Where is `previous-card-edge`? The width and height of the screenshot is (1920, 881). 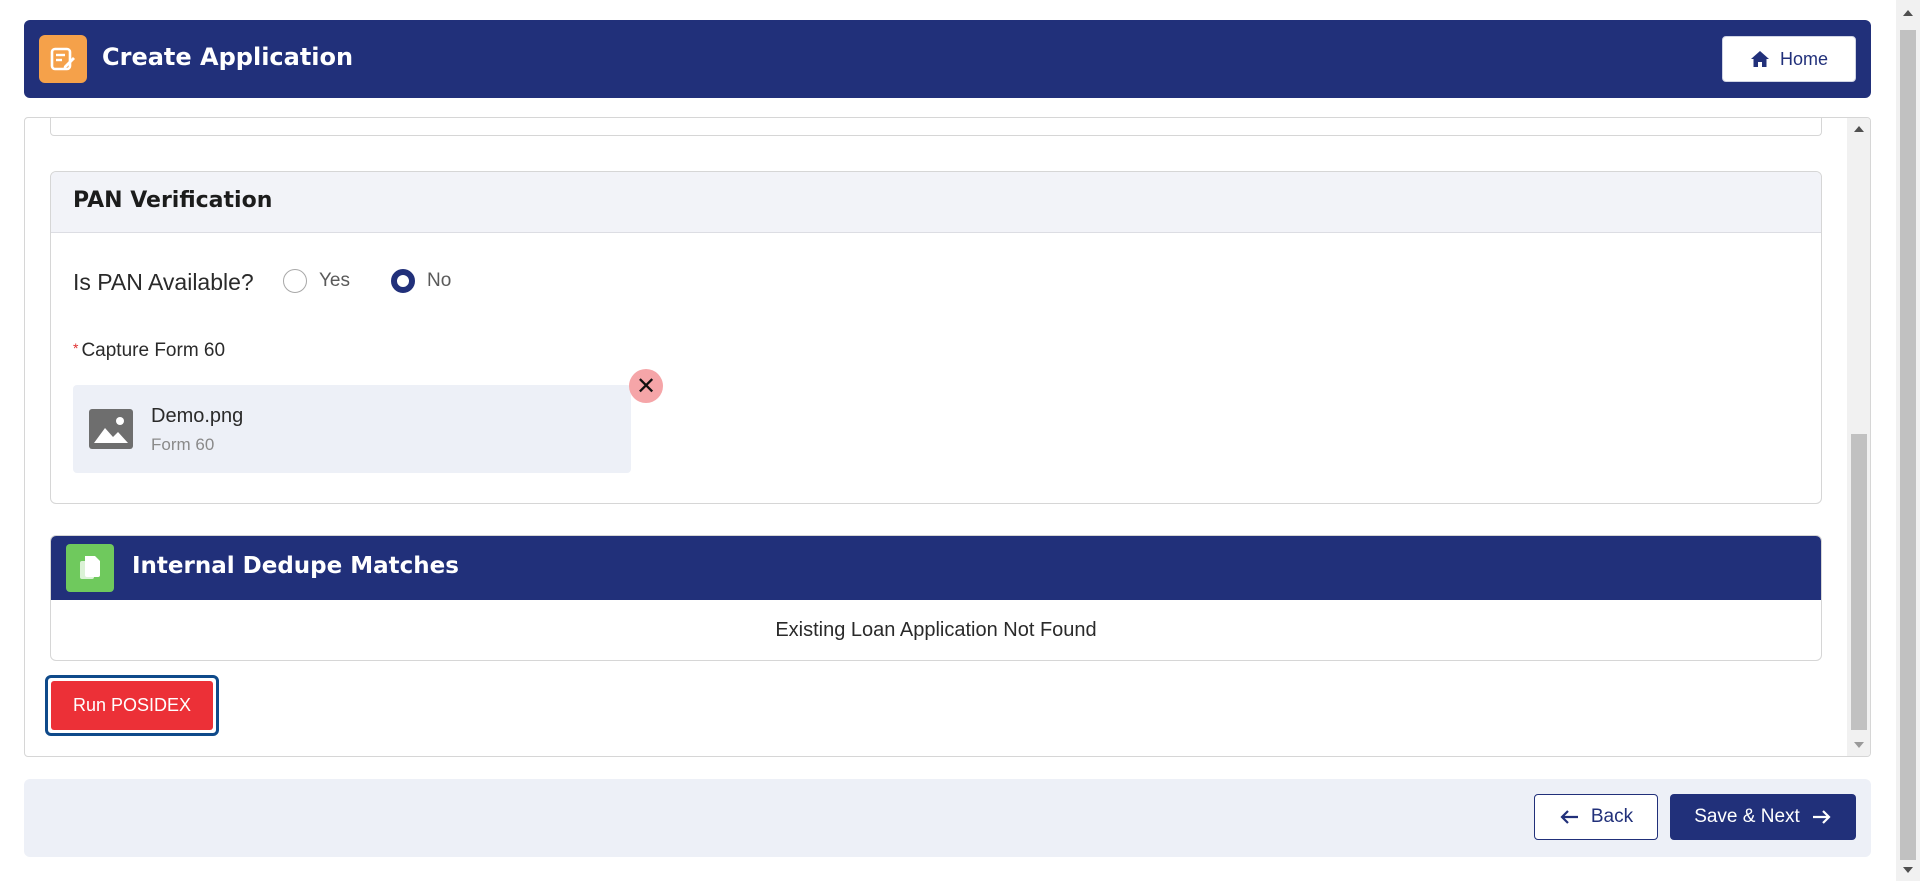 previous-card-edge is located at coordinates (936, 127).